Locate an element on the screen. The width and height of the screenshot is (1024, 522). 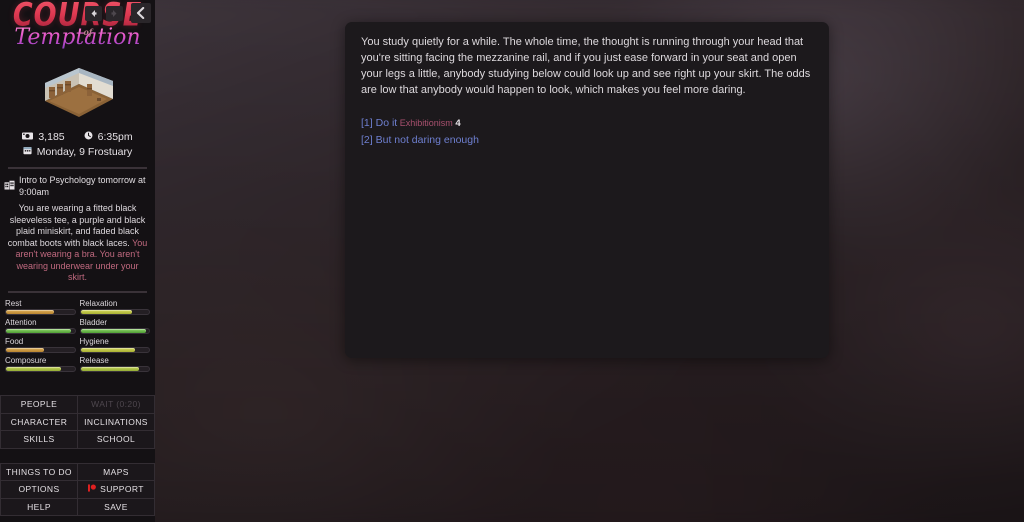
menu-button-label: THINGS TO DO is located at coordinates (39, 471).